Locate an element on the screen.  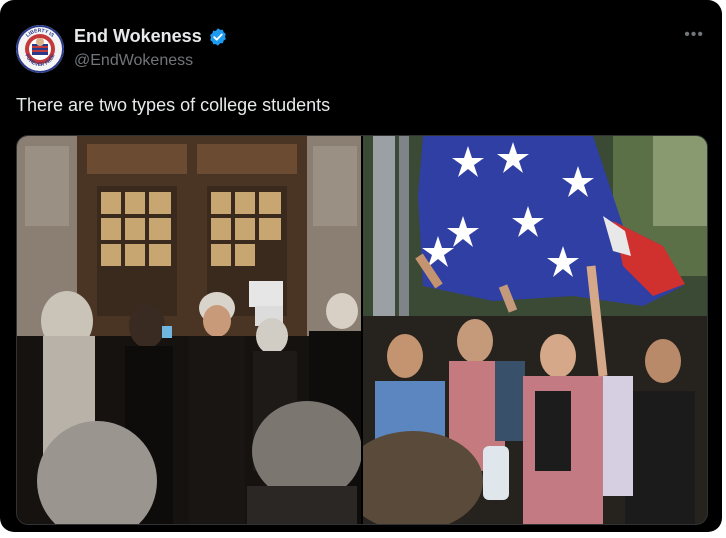
author-name-row: End Wokeness is located at coordinates (151, 36).